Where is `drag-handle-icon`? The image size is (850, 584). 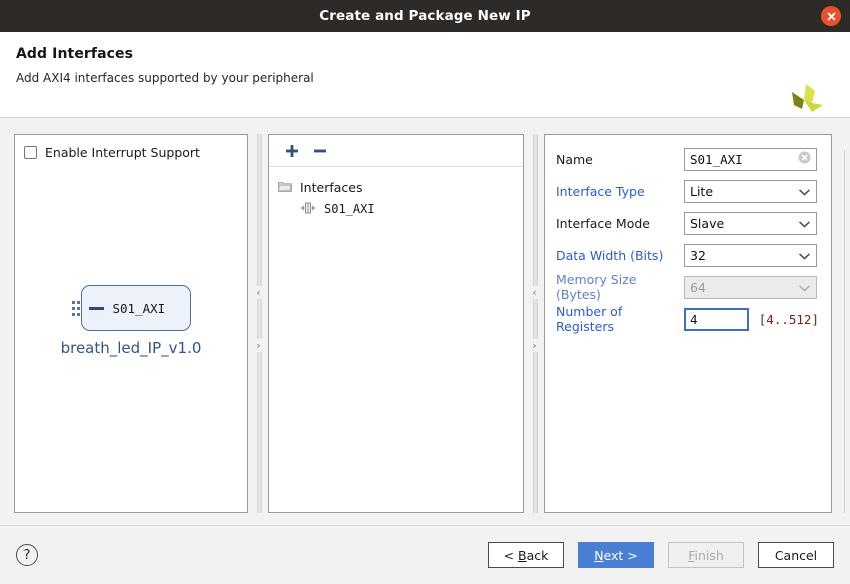
drag-handle-icon is located at coordinates (75, 308).